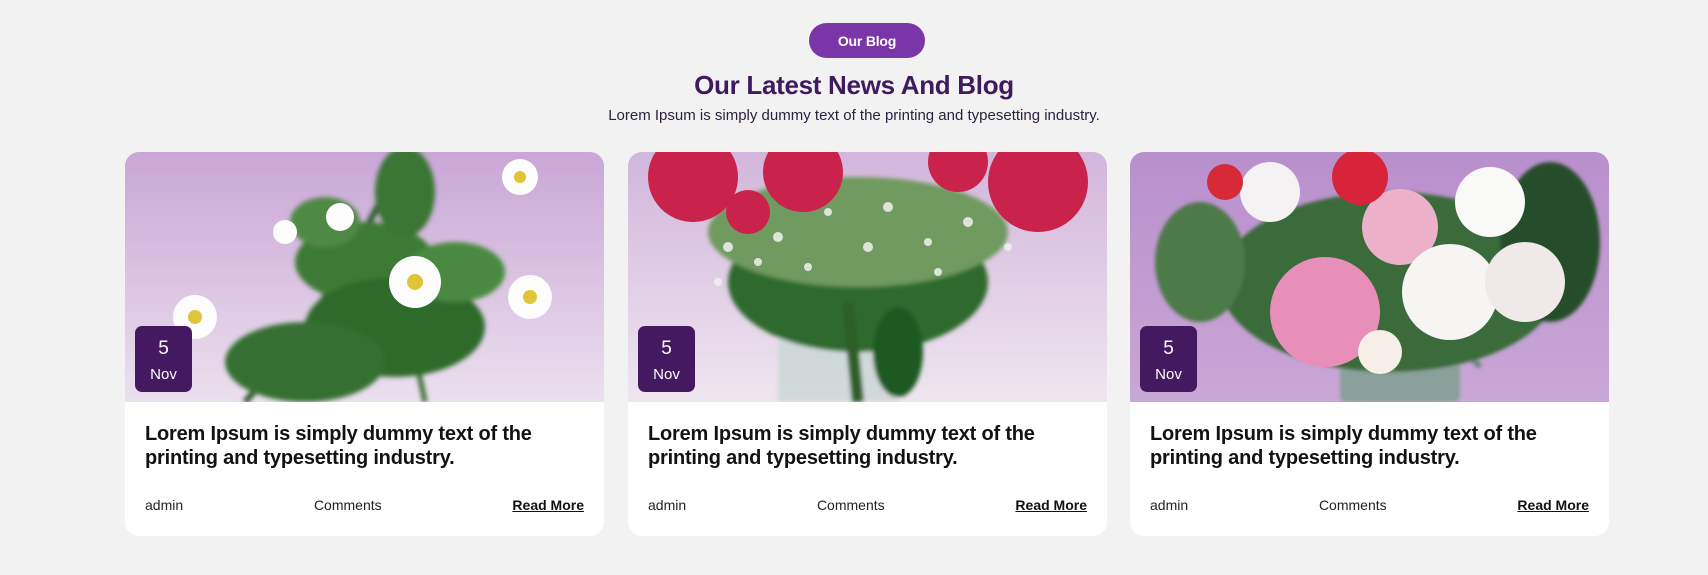 The height and width of the screenshot is (575, 1708). I want to click on peony-bouquet-image, so click(1369, 277).